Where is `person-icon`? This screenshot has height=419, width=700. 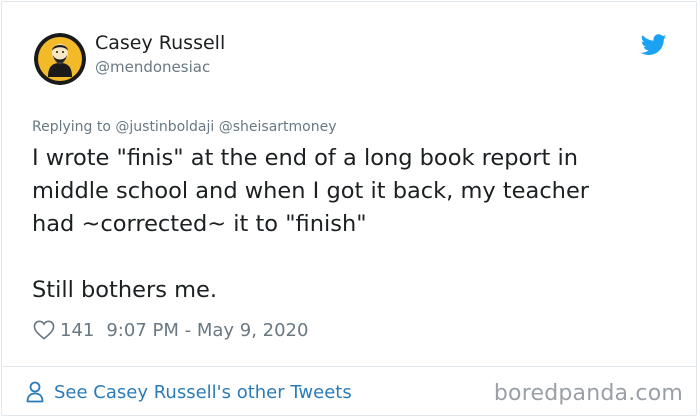
person-icon is located at coordinates (35, 392).